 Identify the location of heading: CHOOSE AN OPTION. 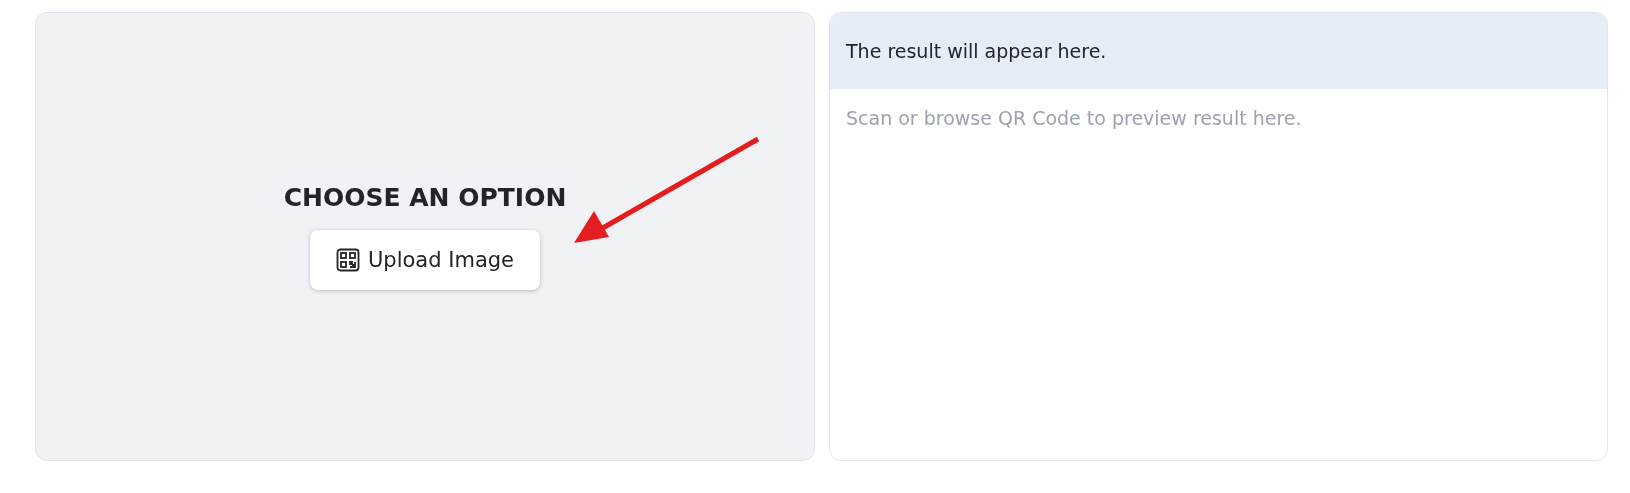
(425, 197).